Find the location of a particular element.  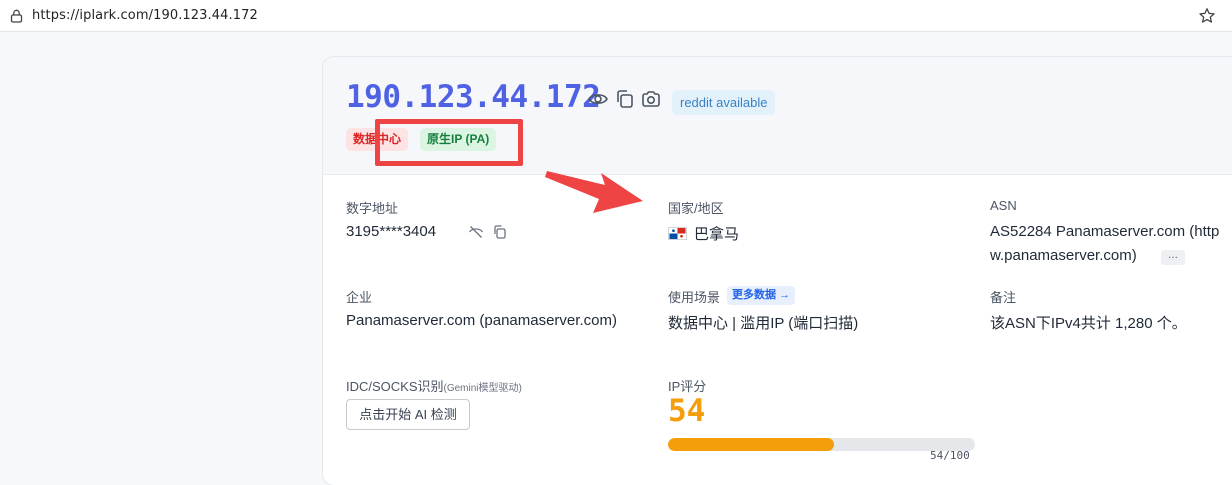

copy-icon is located at coordinates (625, 99).